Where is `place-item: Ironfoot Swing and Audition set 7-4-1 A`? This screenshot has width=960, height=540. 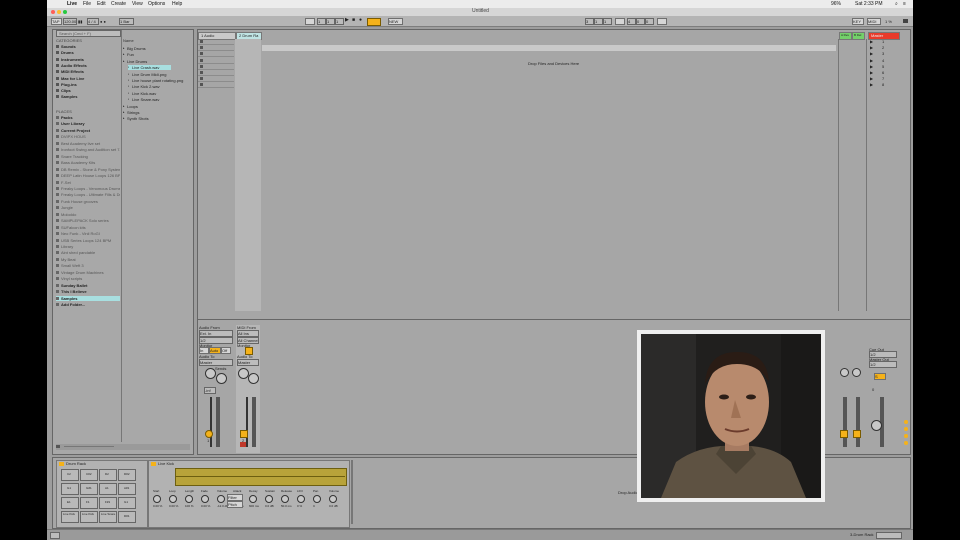
place-item: Ironfoot Swing and Audition set 7-4-1 A is located at coordinates (88, 149).